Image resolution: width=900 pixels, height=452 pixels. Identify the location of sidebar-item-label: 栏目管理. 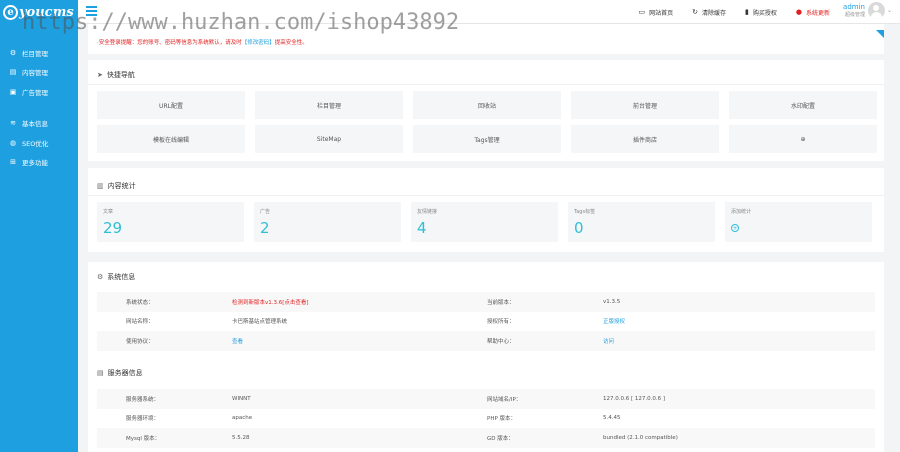
(35, 53).